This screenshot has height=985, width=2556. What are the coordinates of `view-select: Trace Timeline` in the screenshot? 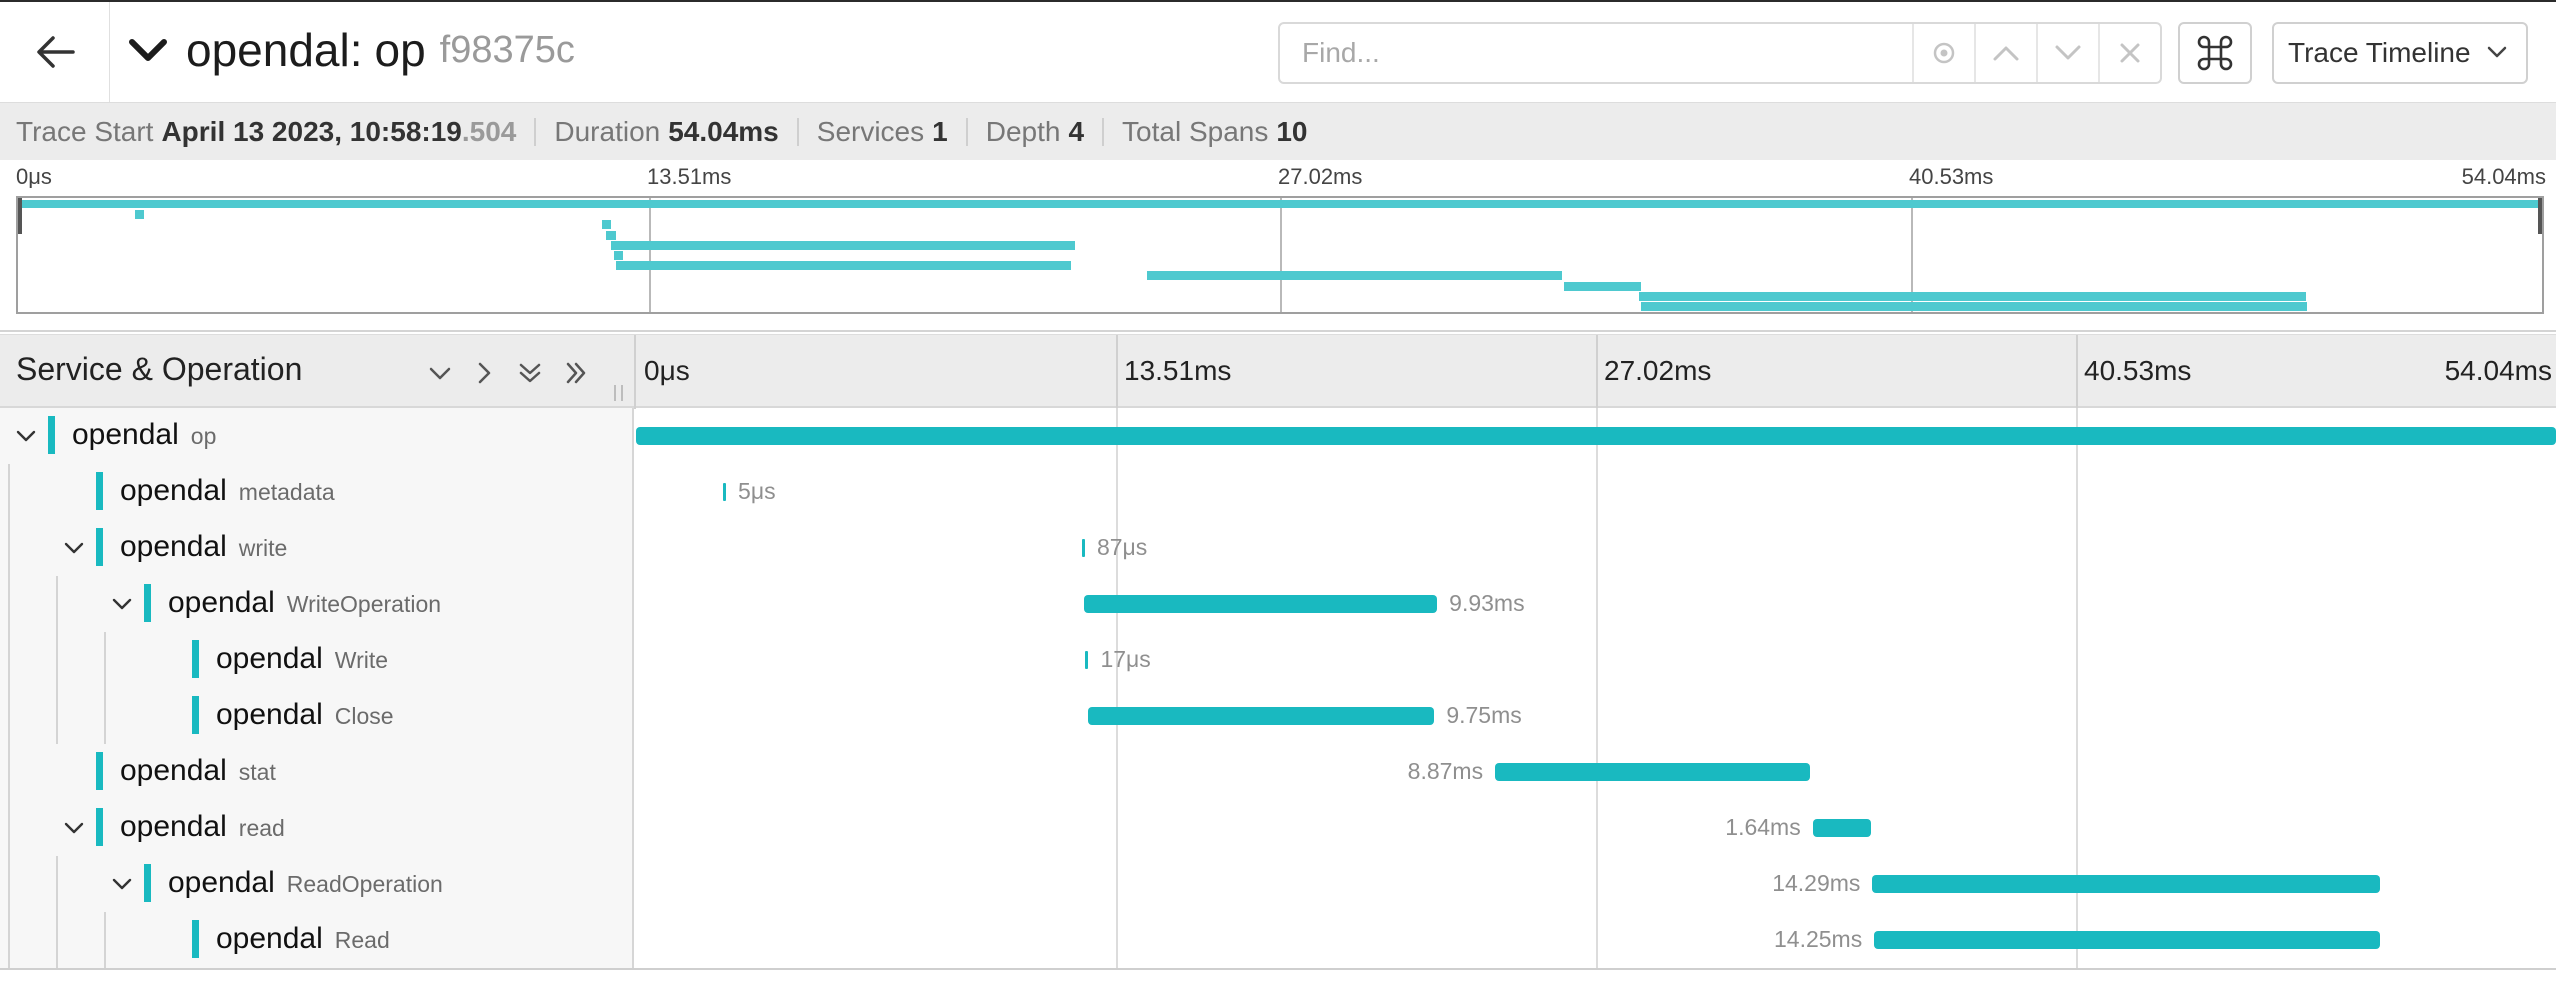 It's located at (2400, 53).